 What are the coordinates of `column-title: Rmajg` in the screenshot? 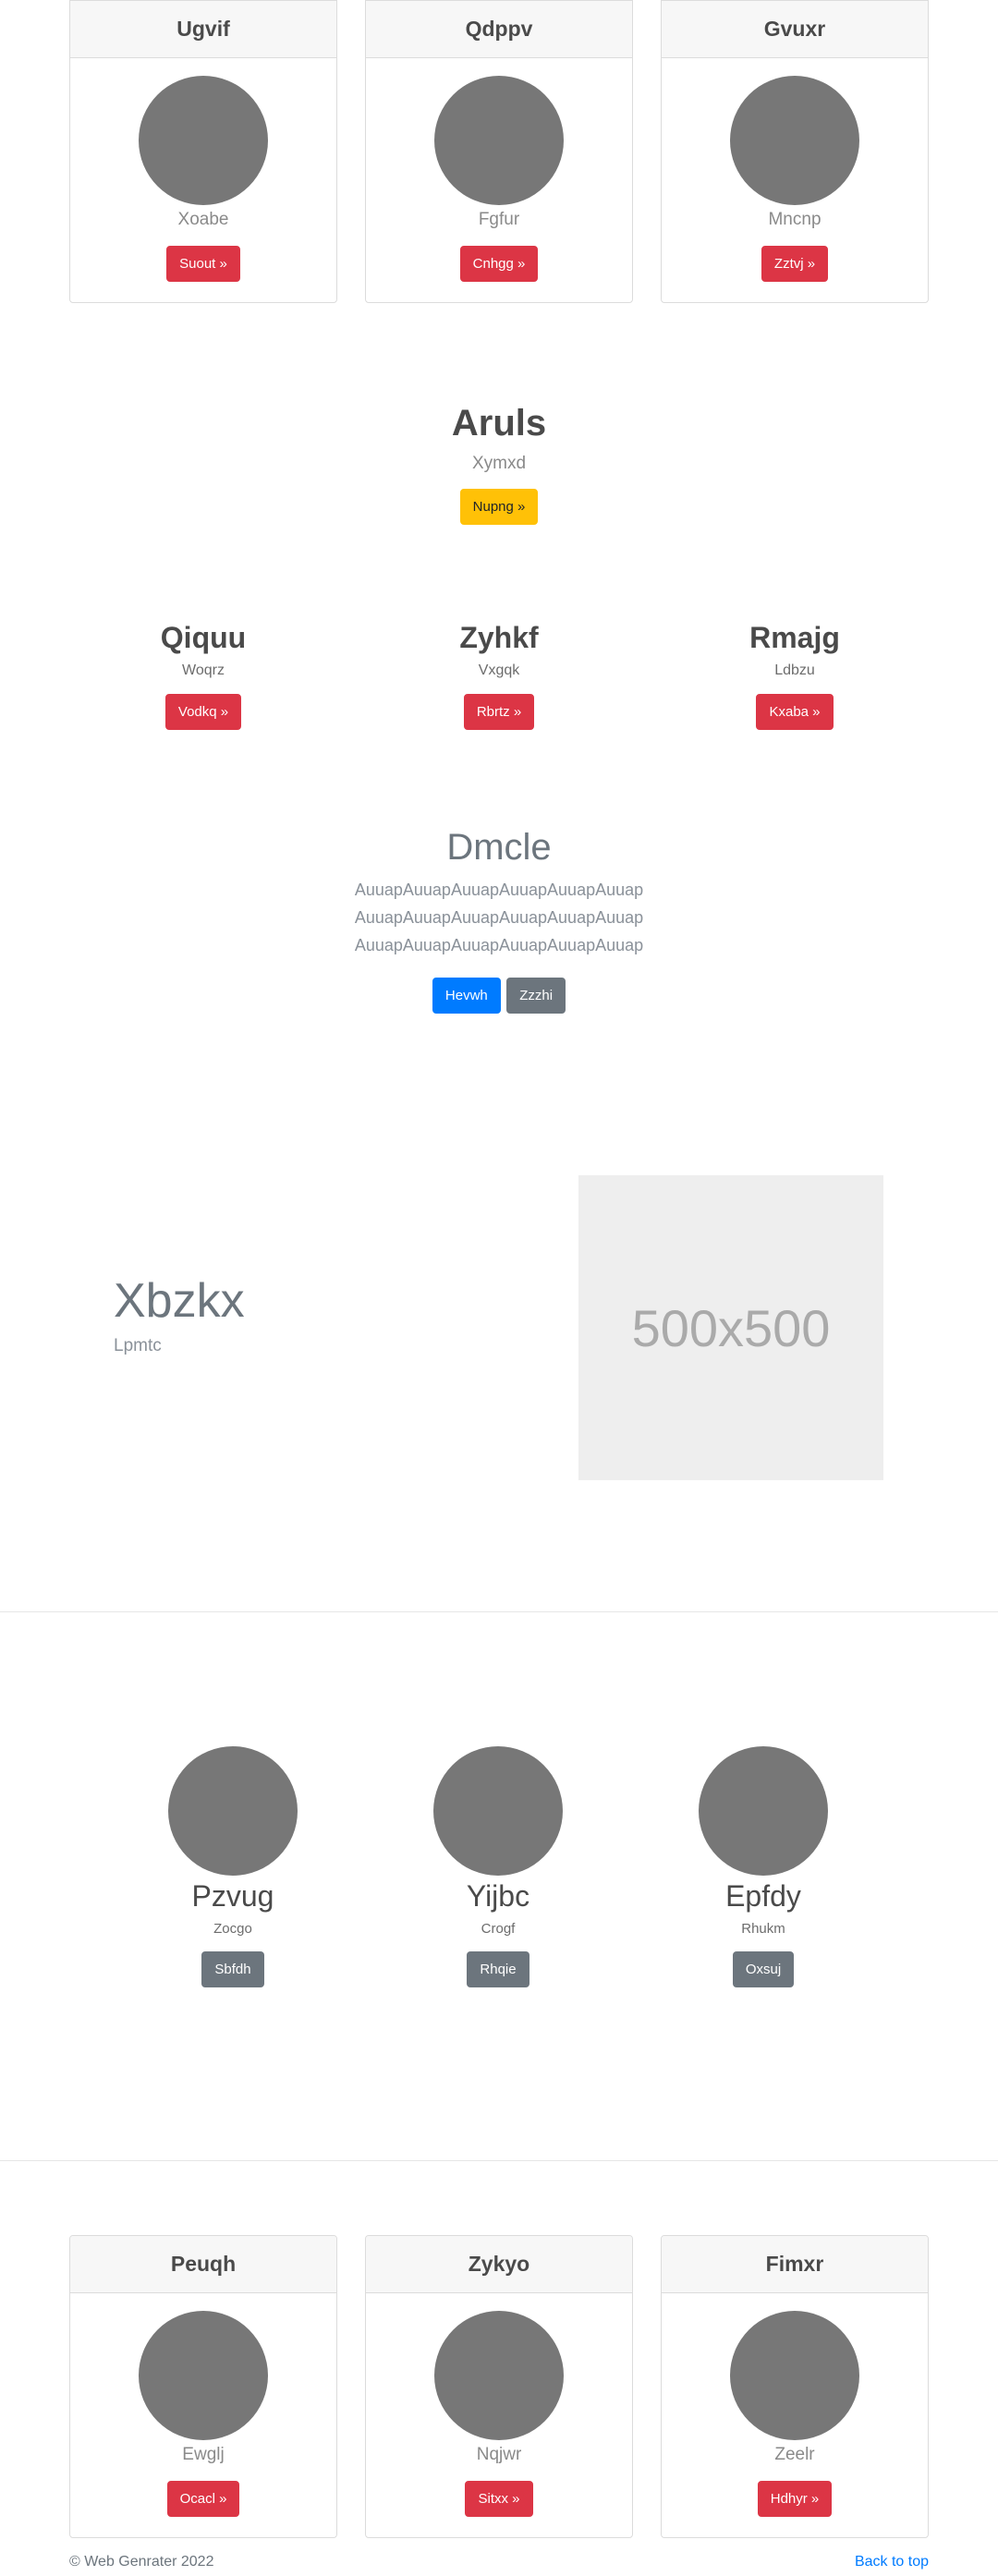 It's located at (794, 637).